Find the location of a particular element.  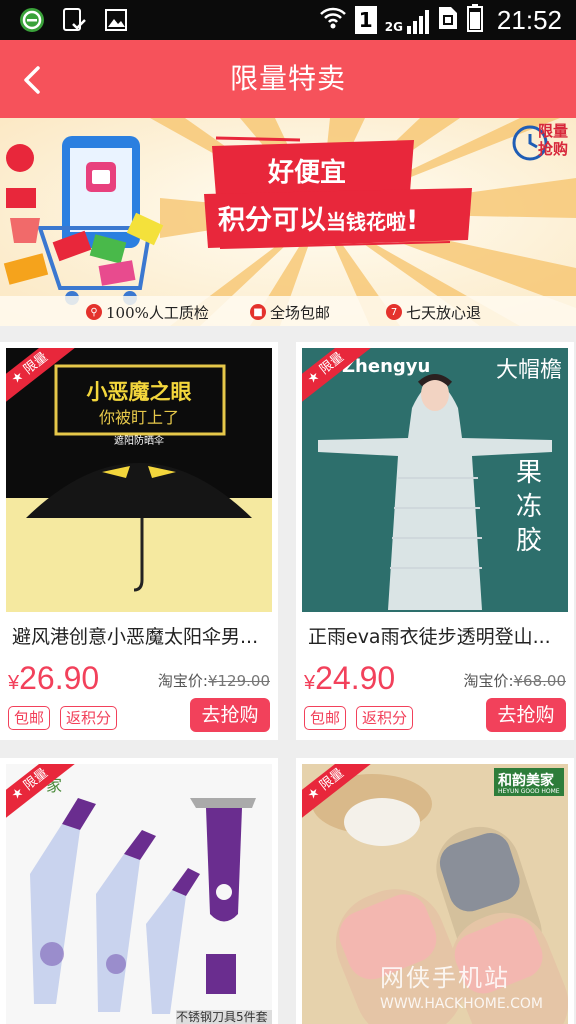

guarantee-returns: 7 七天放心退 is located at coordinates (433, 312).